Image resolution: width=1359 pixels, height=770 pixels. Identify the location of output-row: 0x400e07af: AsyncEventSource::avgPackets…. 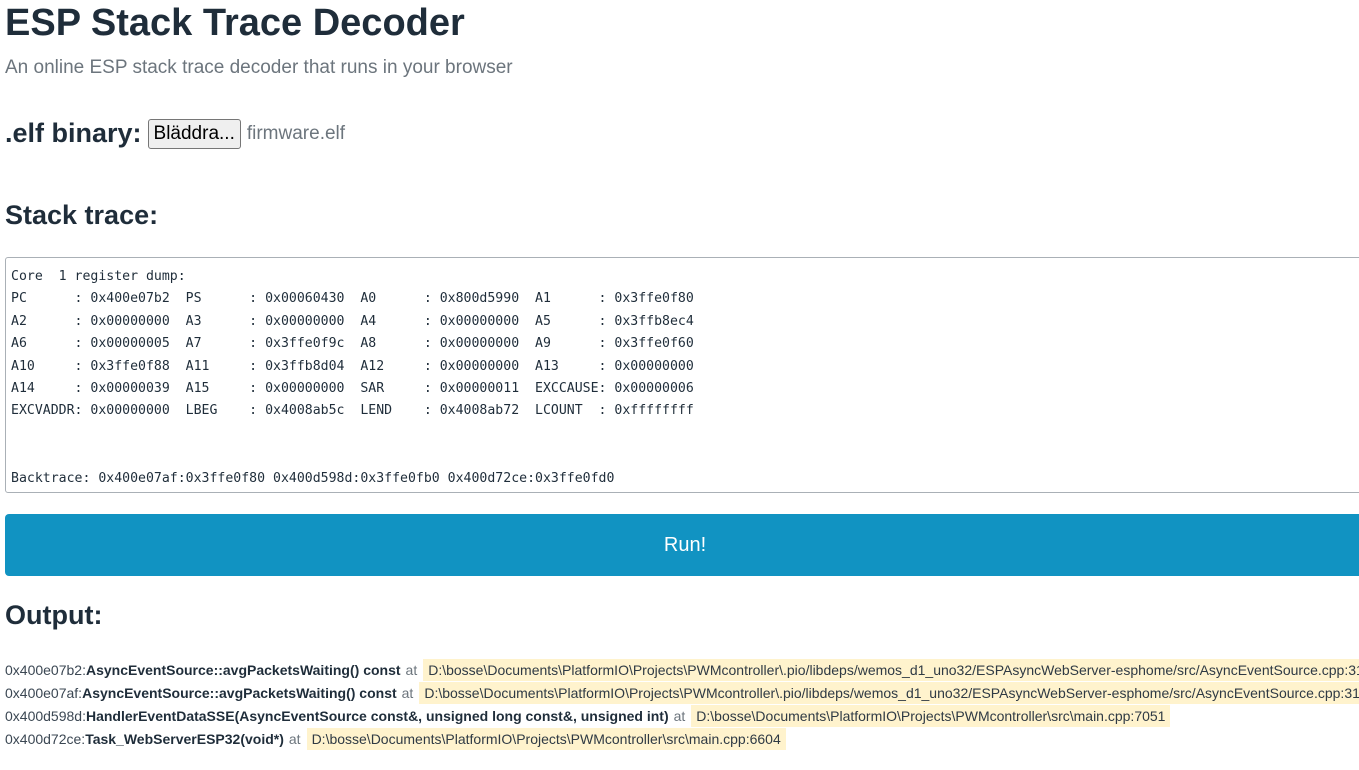
(682, 692).